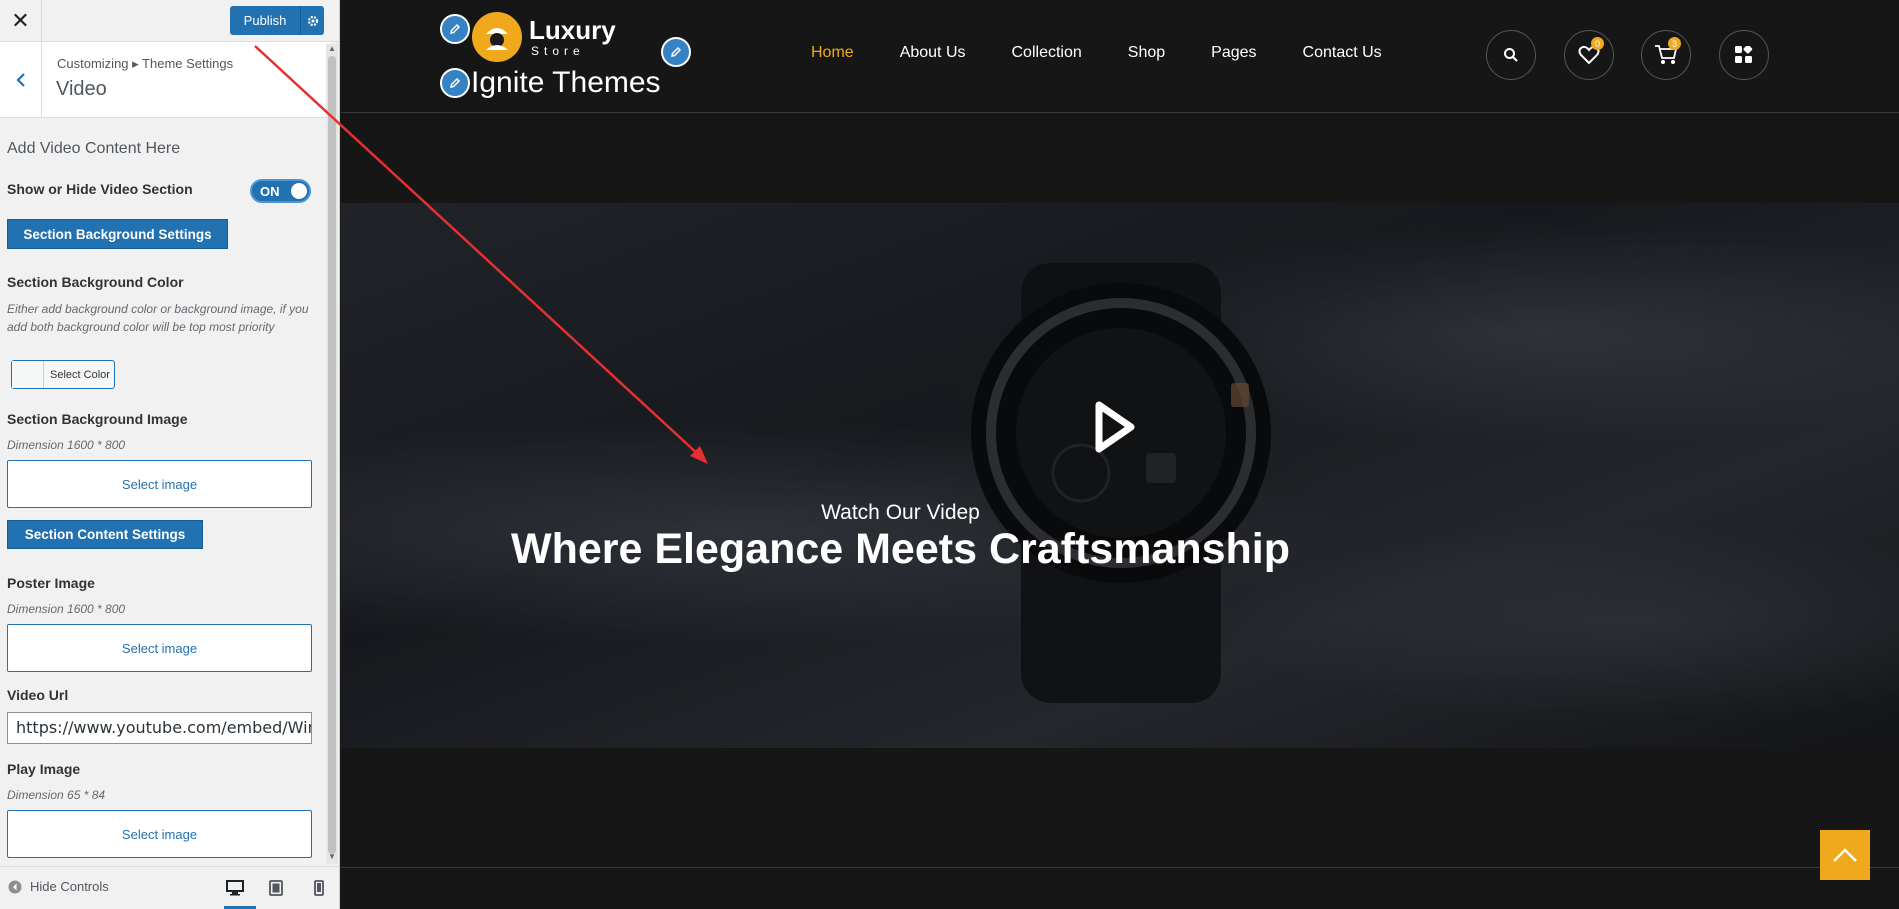  Describe the element at coordinates (105, 534) in the screenshot. I see `content-settings-button: Section Content Settings` at that location.